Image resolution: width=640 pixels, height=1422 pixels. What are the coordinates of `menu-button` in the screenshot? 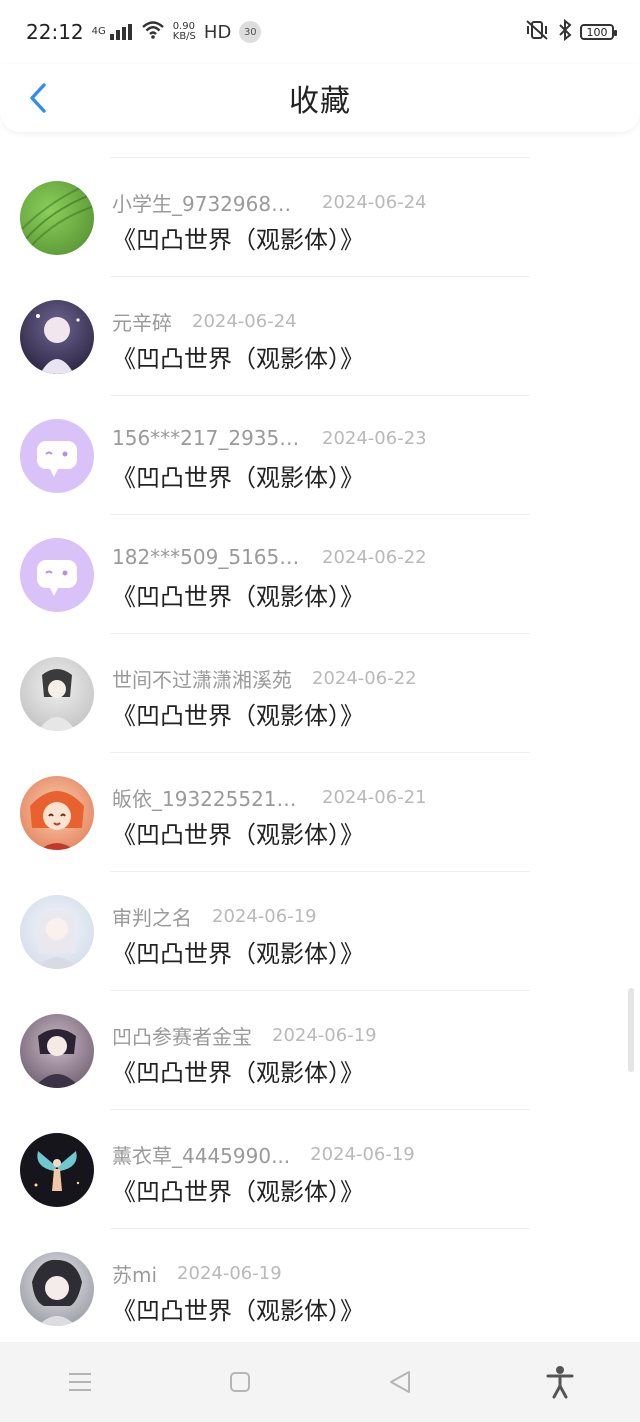 It's located at (80, 1382).